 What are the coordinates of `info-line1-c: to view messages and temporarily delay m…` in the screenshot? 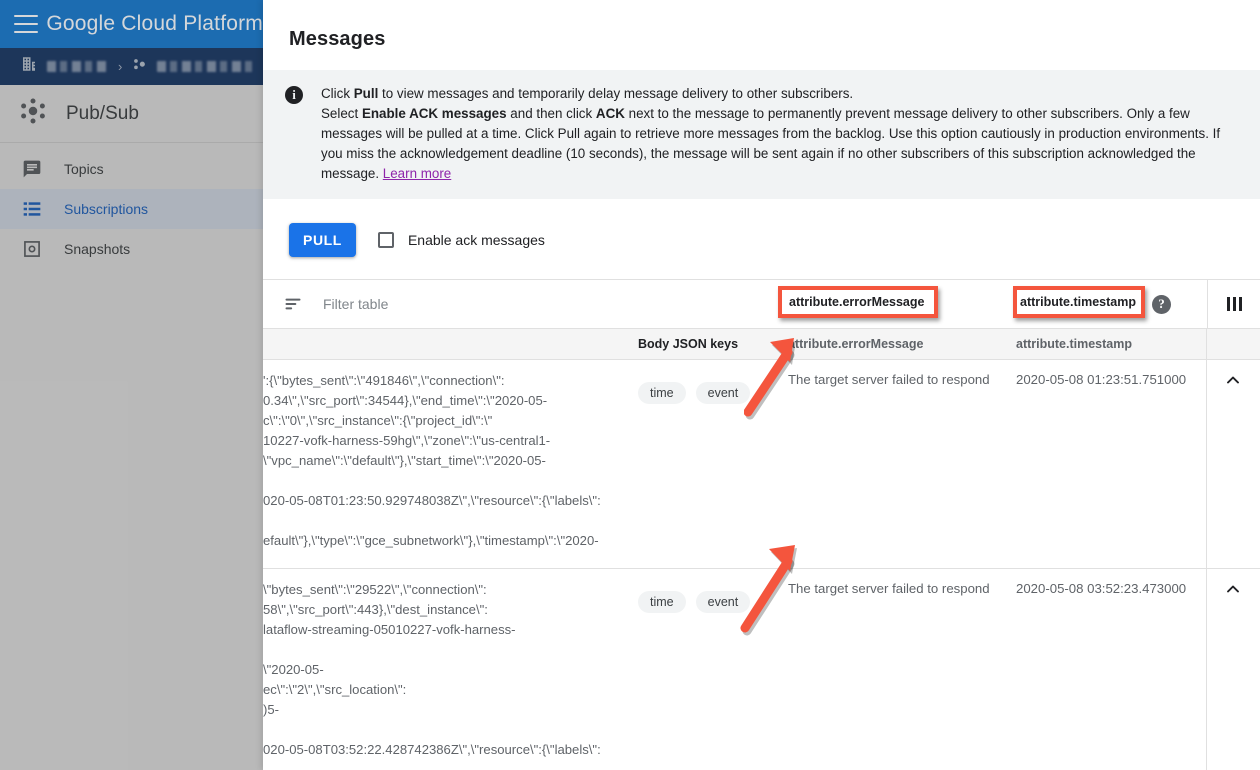 It's located at (616, 93).